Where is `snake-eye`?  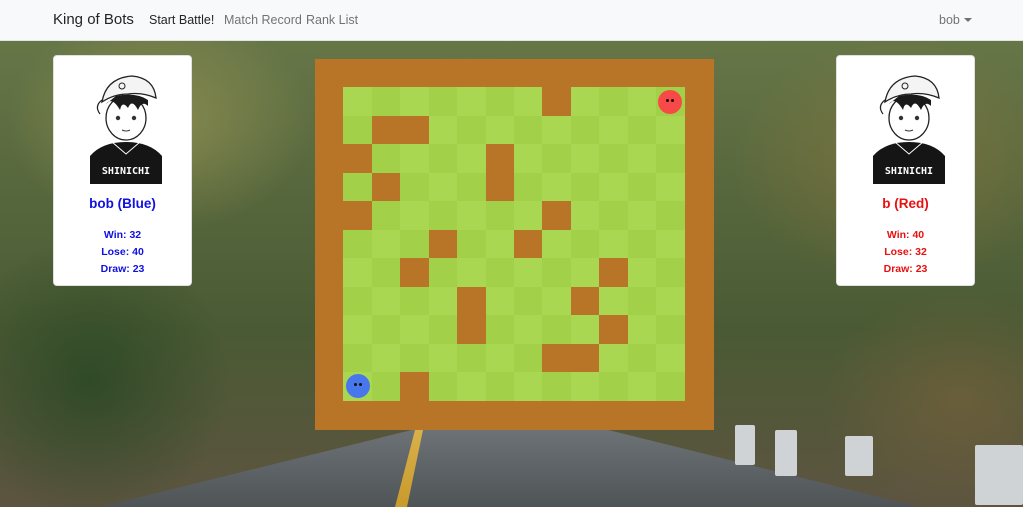 snake-eye is located at coordinates (360, 385).